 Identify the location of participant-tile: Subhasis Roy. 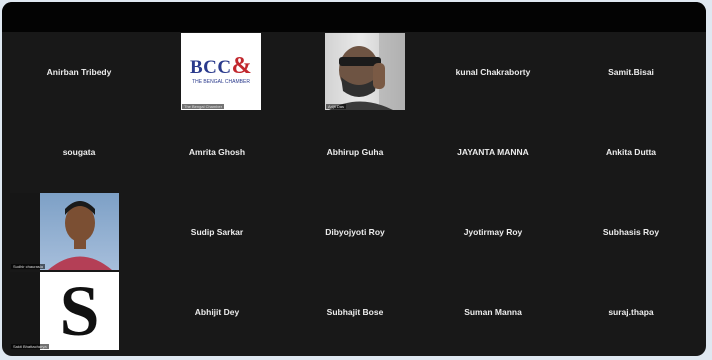
(631, 232).